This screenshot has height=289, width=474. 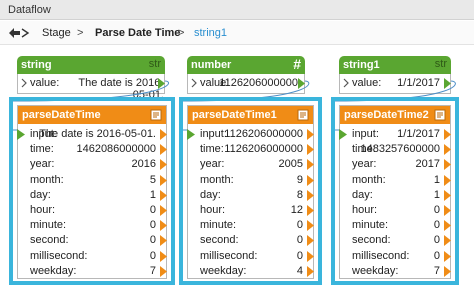 What do you see at coordinates (212, 164) in the screenshot?
I see `field-label: year:` at bounding box center [212, 164].